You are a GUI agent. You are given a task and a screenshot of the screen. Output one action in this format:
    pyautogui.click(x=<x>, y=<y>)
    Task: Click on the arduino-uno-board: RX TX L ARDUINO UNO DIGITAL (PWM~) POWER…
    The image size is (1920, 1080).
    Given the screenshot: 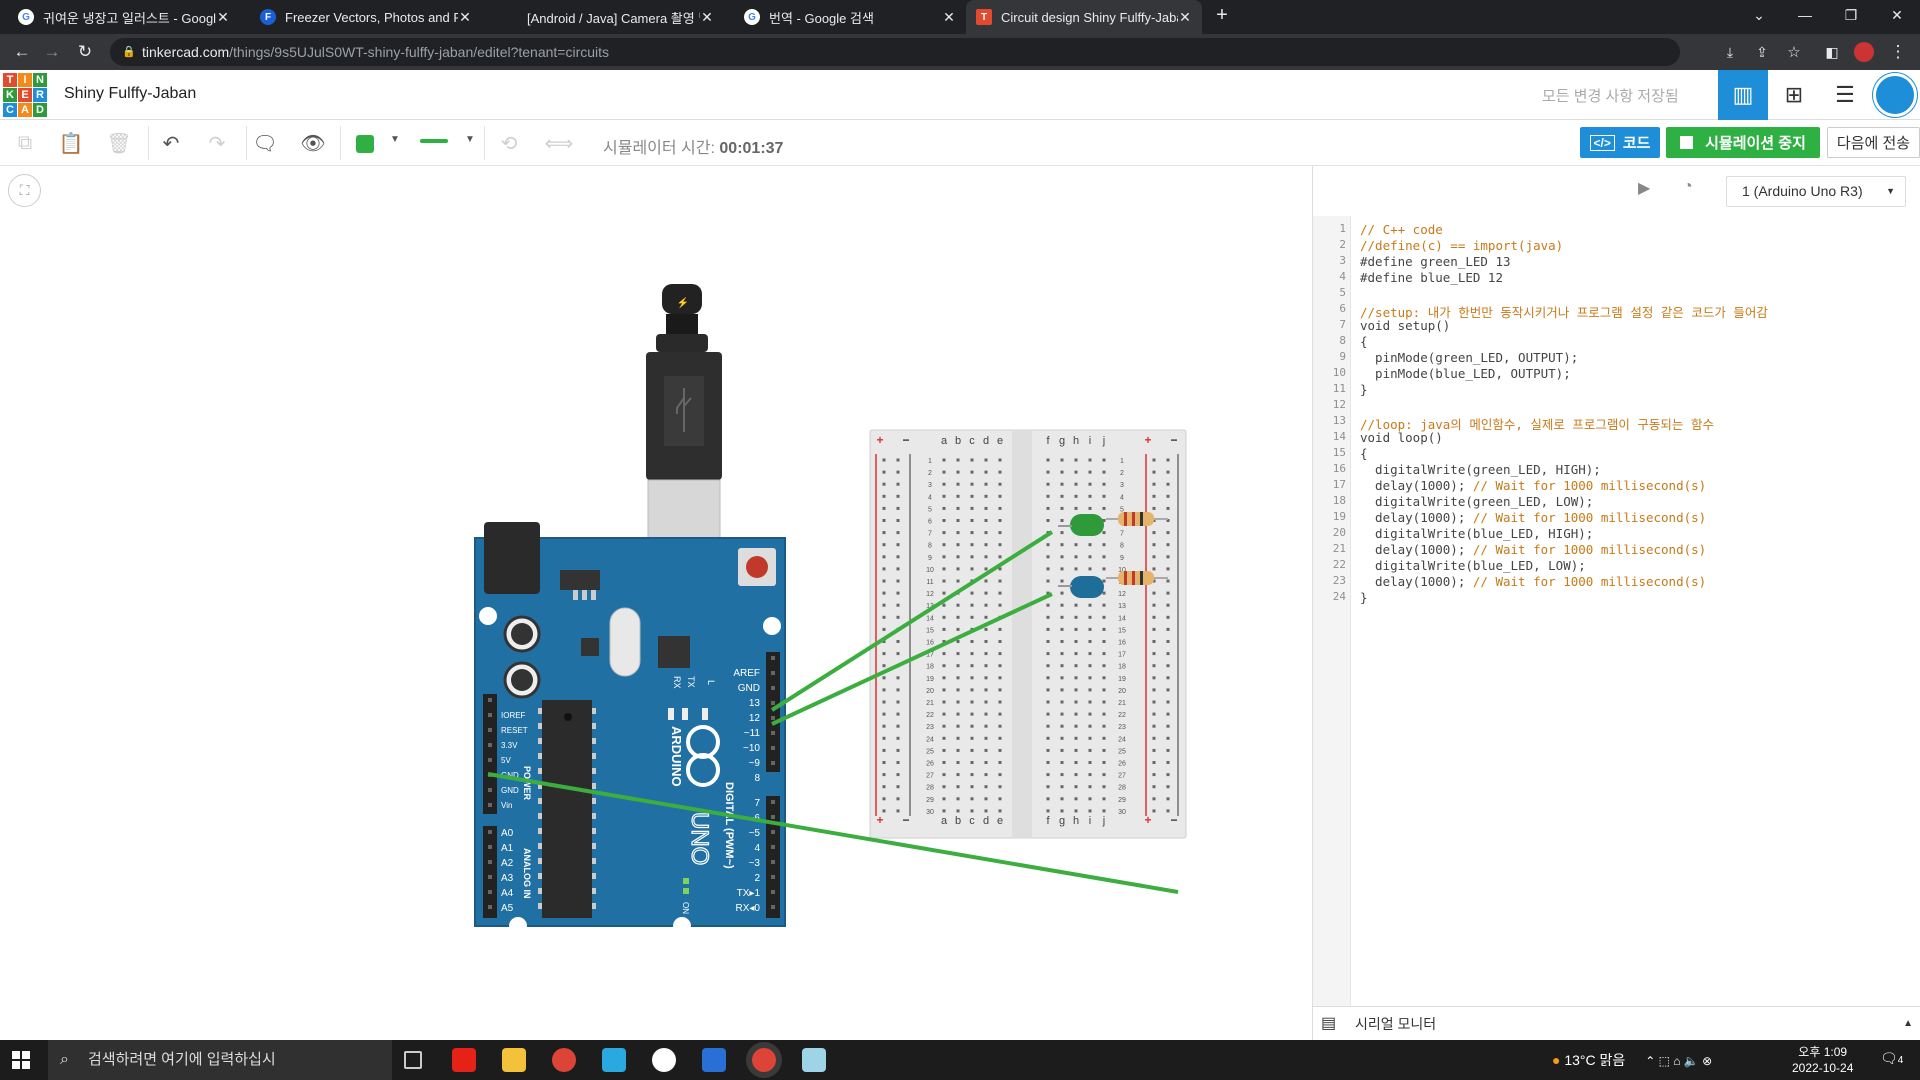 What is the action you would take?
    pyautogui.click(x=630, y=728)
    